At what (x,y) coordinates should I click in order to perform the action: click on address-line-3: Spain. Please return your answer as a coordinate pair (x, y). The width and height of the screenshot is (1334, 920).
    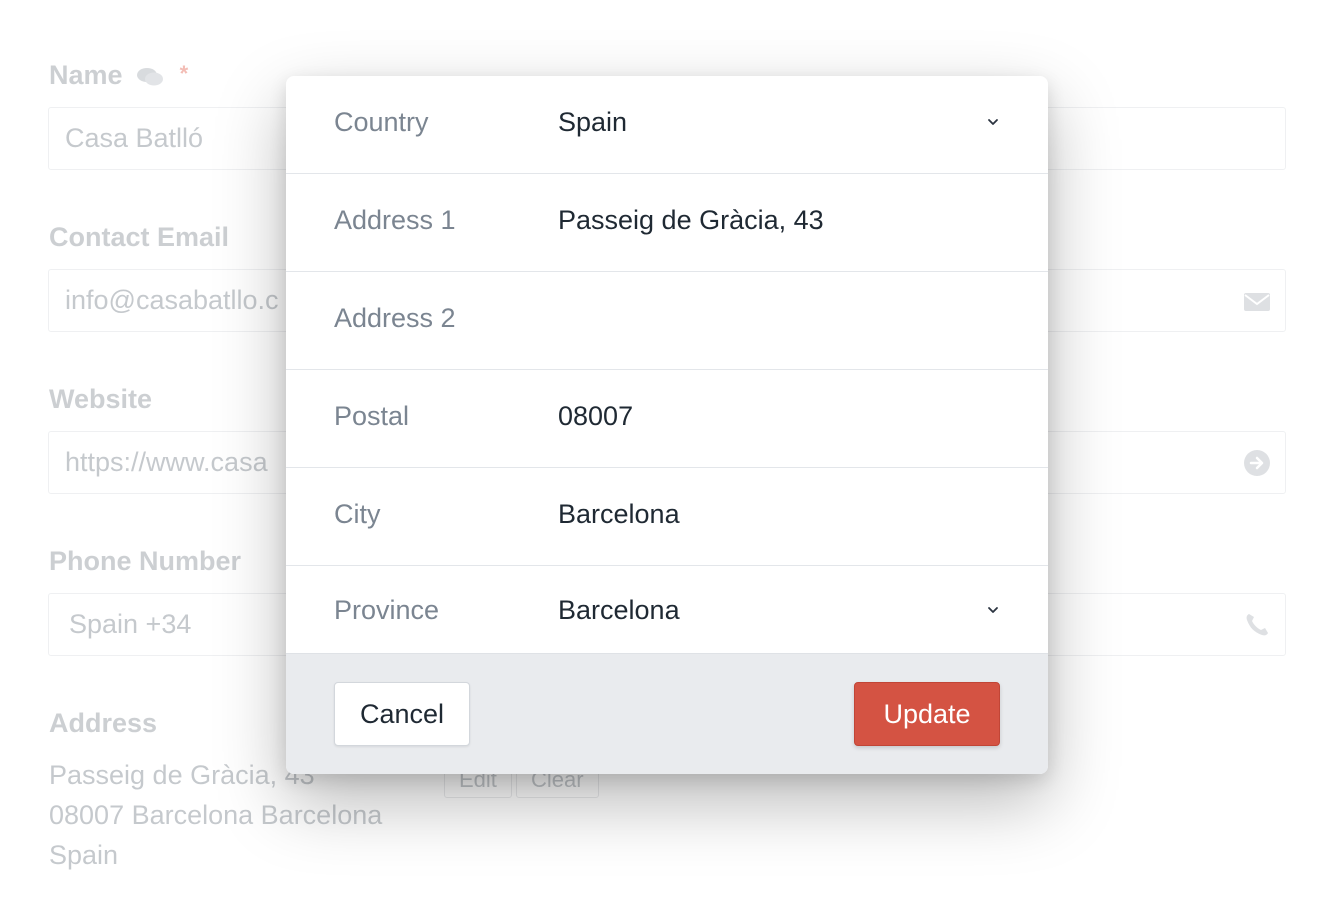
    Looking at the image, I should click on (84, 855).